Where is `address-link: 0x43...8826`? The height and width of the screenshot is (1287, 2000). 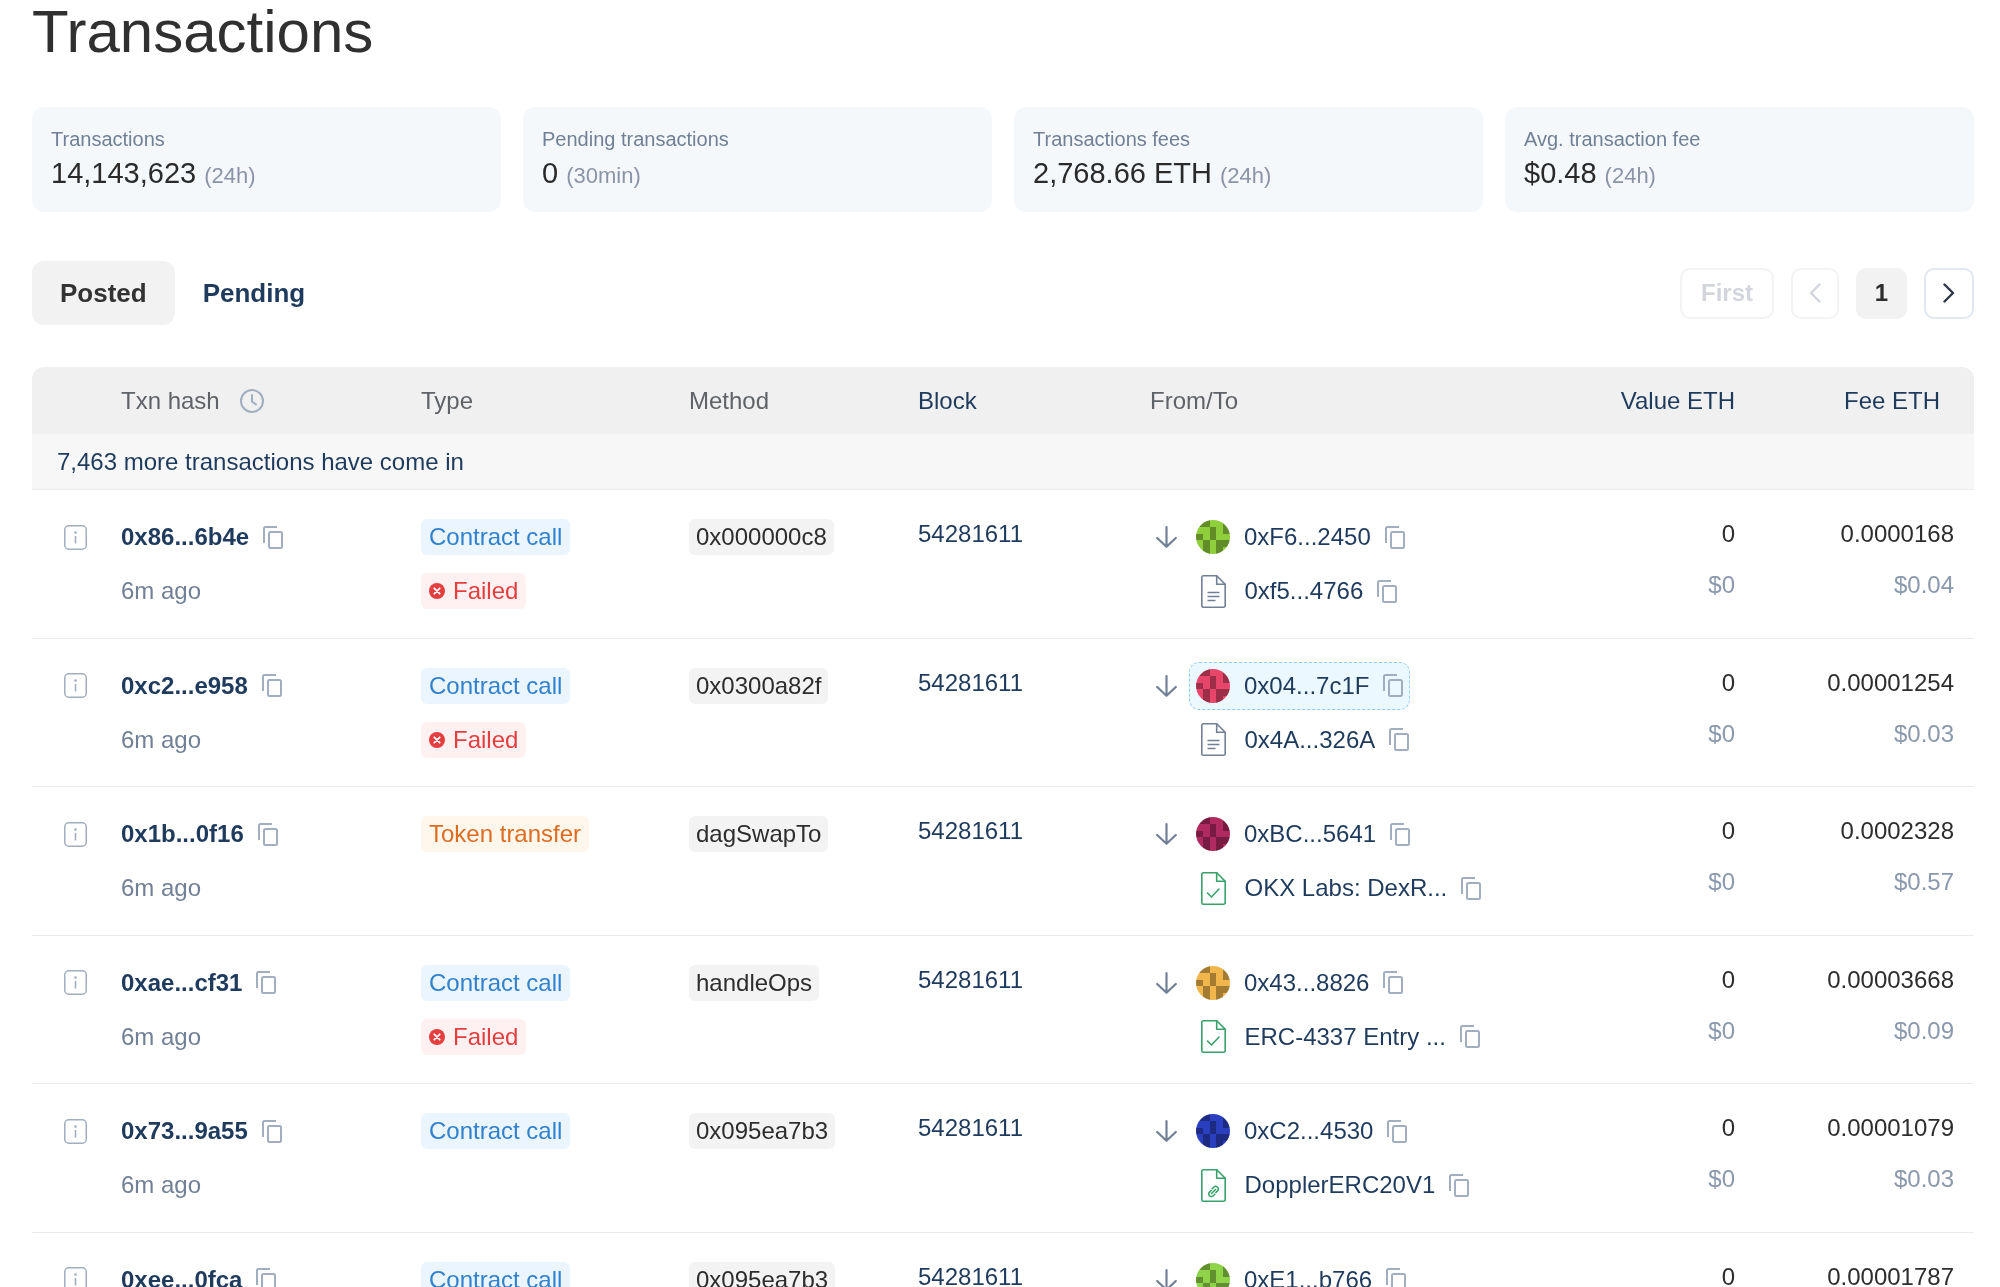
address-link: 0x43...8826 is located at coordinates (1307, 982).